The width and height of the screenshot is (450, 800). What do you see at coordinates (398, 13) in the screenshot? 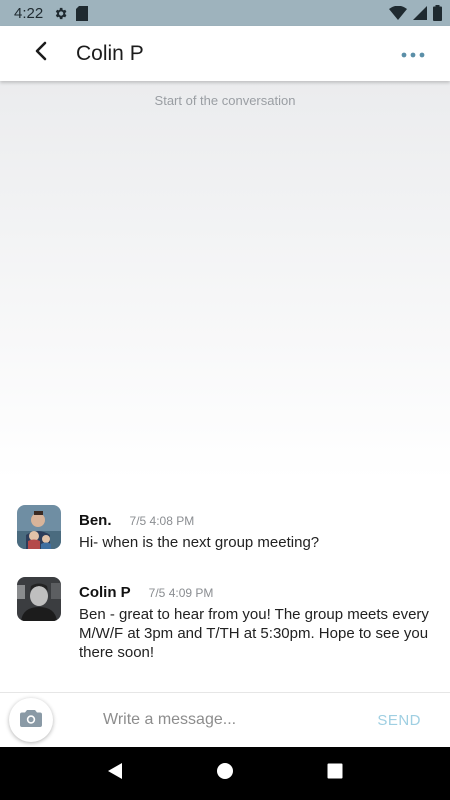
I see `wifi-icon` at bounding box center [398, 13].